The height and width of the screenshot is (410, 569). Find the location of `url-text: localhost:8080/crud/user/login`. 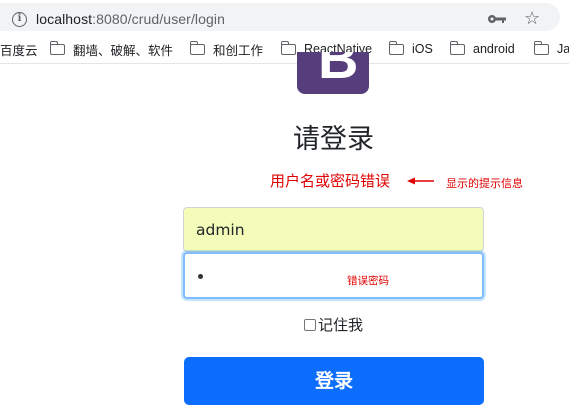

url-text: localhost:8080/crud/user/login is located at coordinates (130, 19).